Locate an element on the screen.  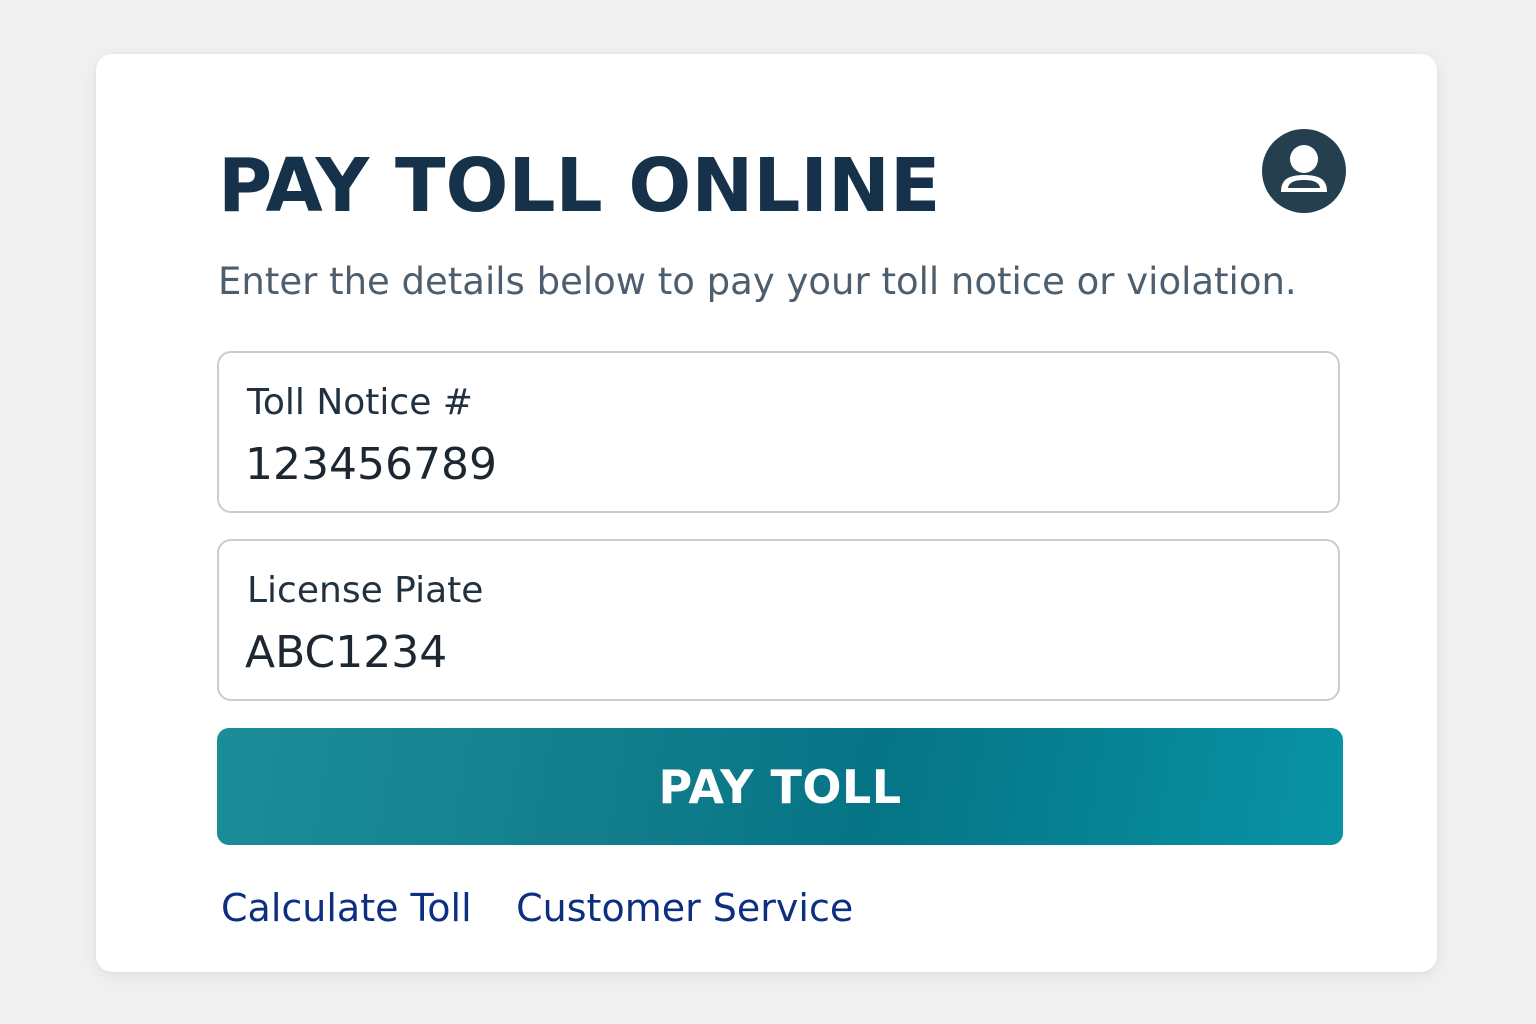
license-plate-input is located at coordinates (775, 653).